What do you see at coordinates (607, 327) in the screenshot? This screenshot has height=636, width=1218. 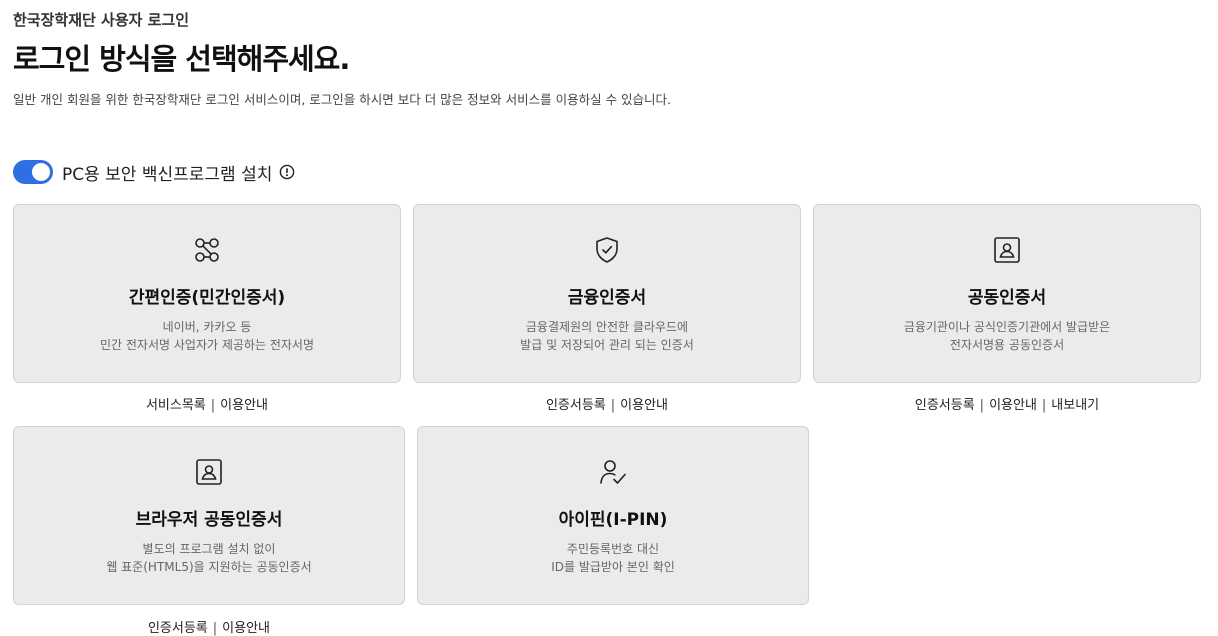 I see `card-desc-line: 금융결제원의 안전한 클라우드에` at bounding box center [607, 327].